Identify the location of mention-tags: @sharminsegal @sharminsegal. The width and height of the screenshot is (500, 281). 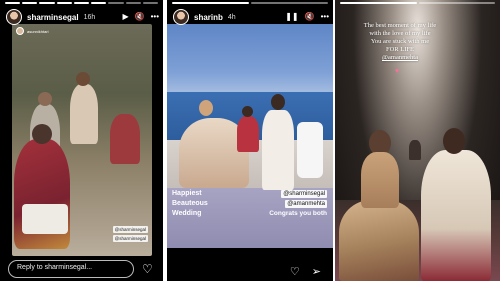
(130, 234).